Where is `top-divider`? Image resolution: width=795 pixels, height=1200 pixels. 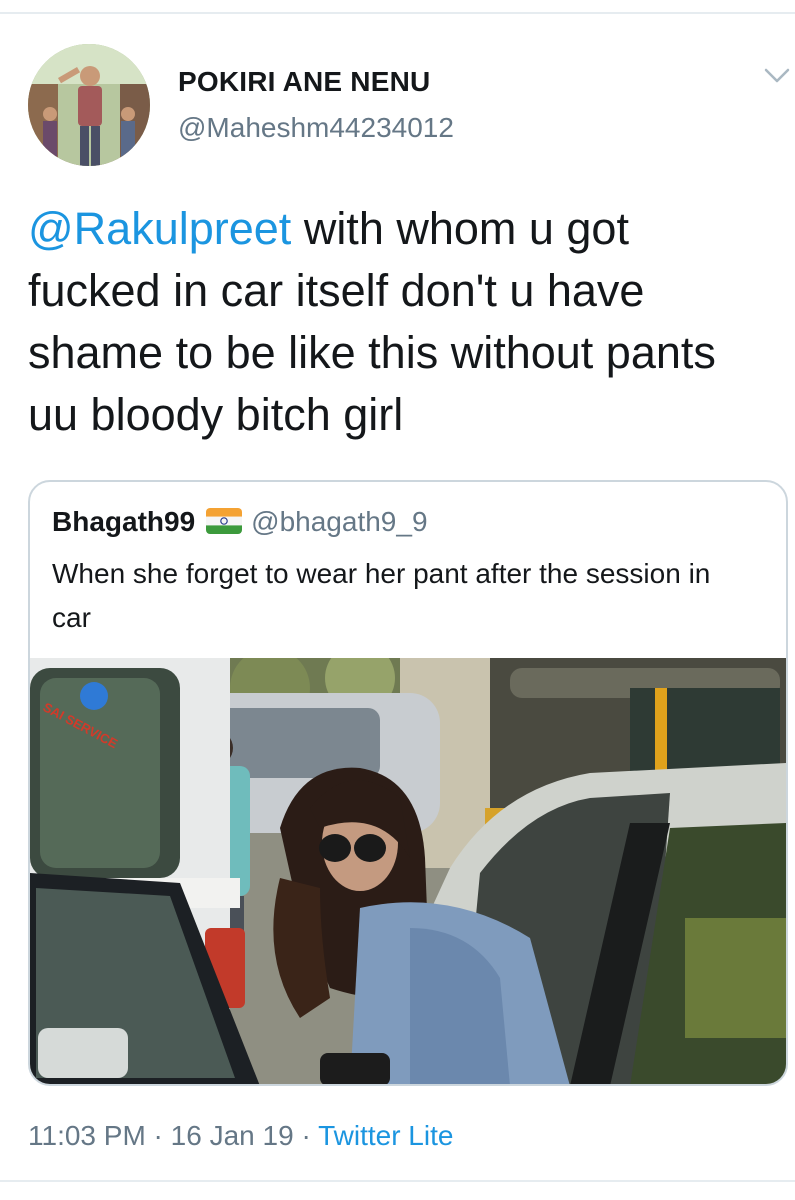 top-divider is located at coordinates (397, 13).